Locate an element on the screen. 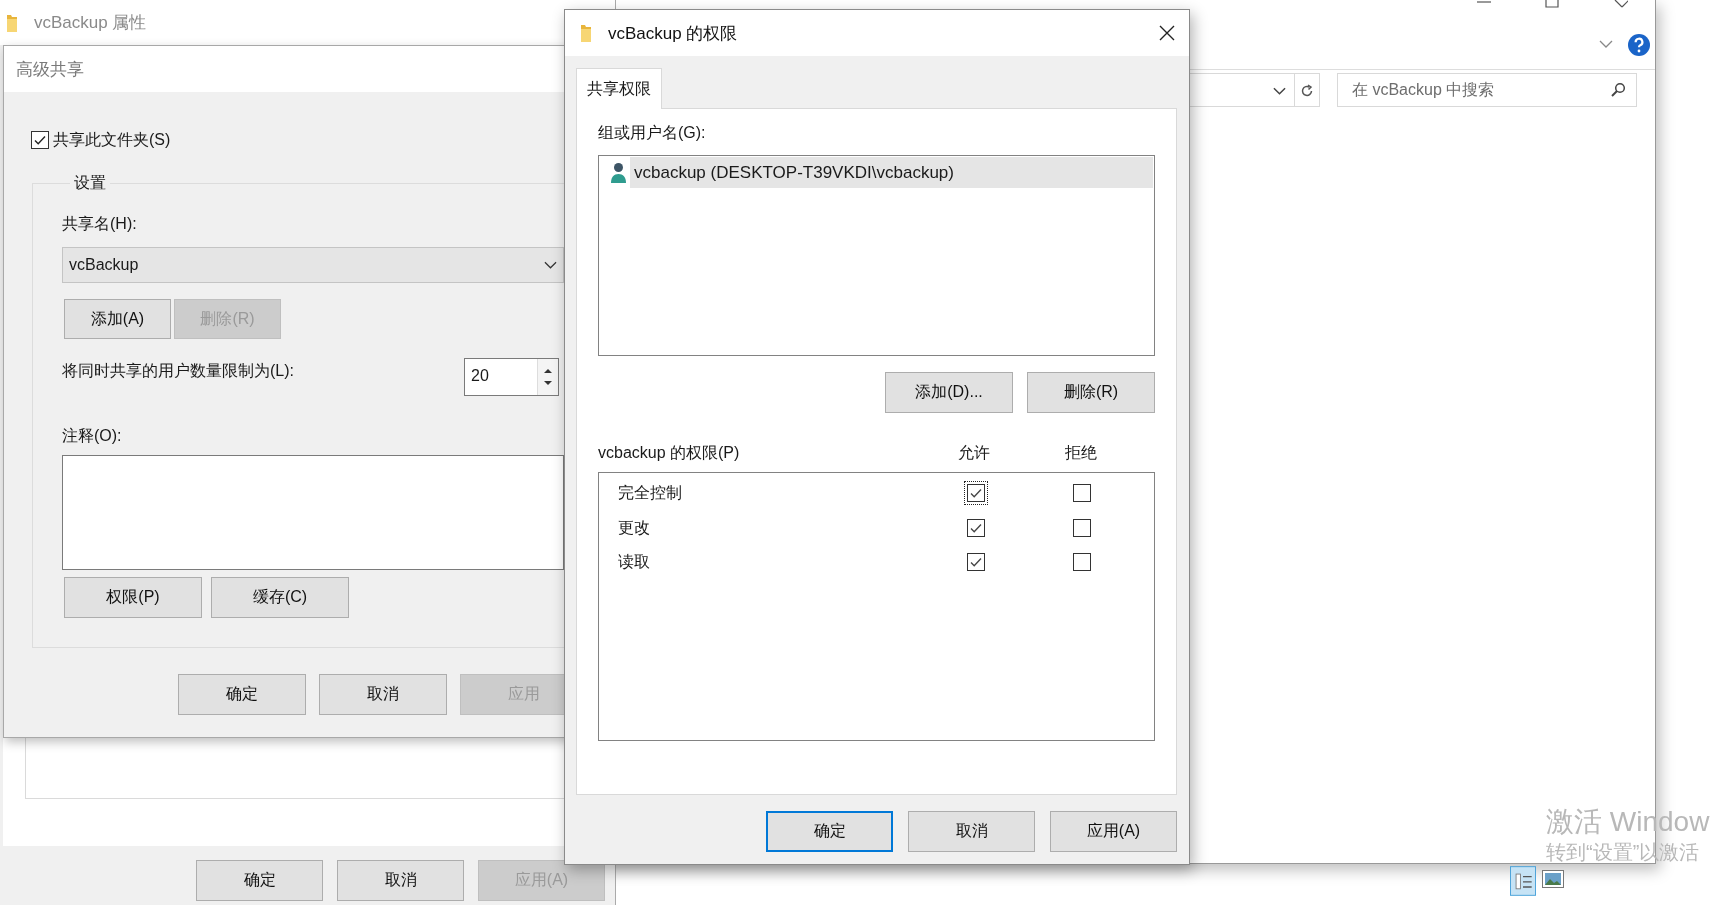 The width and height of the screenshot is (1728, 905). window-title: 高级共享 is located at coordinates (50, 69).